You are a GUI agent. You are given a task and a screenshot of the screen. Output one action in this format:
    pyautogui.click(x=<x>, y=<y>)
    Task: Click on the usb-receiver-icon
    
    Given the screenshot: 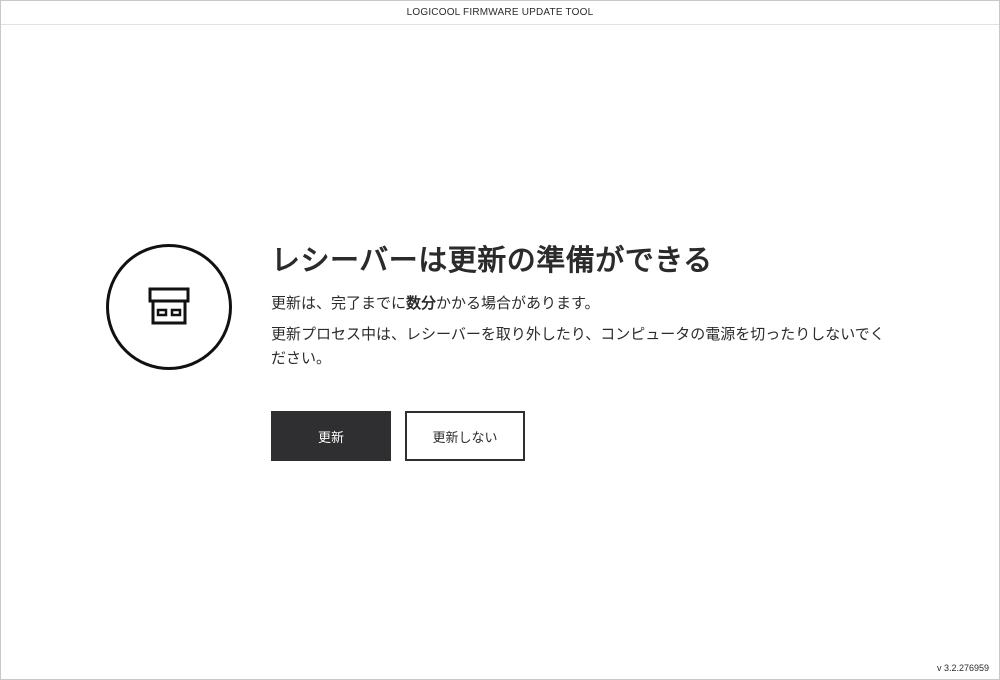 What is the action you would take?
    pyautogui.click(x=169, y=306)
    